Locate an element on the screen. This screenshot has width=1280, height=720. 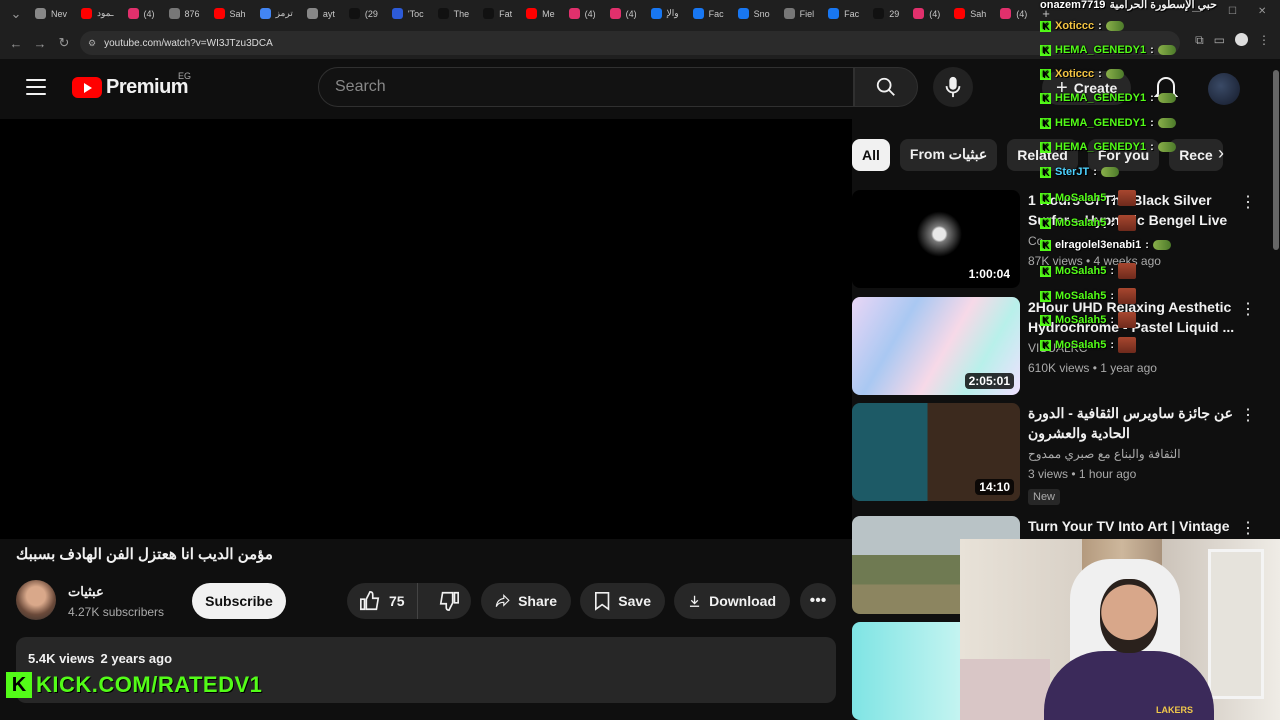
search-input: Search is located at coordinates (586, 87).